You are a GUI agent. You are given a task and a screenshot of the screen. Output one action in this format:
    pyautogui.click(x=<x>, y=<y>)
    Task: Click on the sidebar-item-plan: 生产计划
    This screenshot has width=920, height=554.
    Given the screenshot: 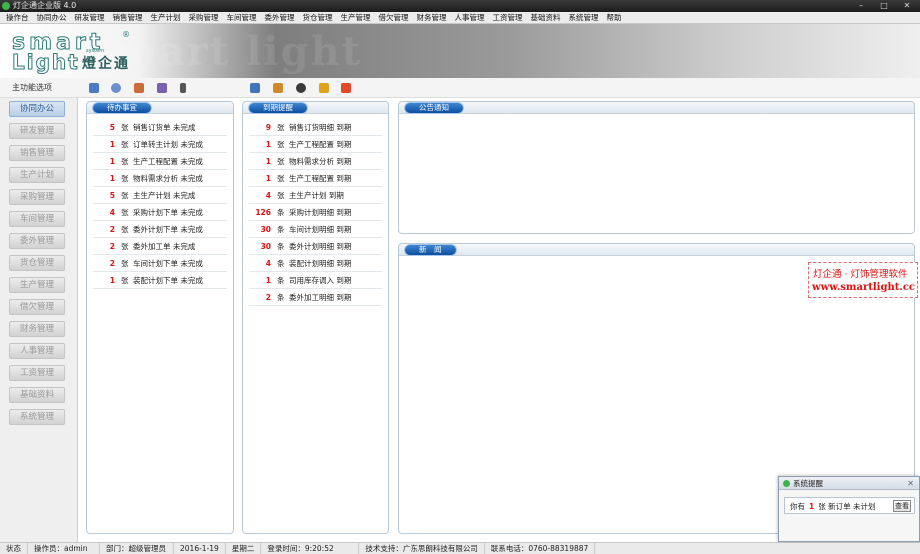 What is the action you would take?
    pyautogui.click(x=37, y=175)
    